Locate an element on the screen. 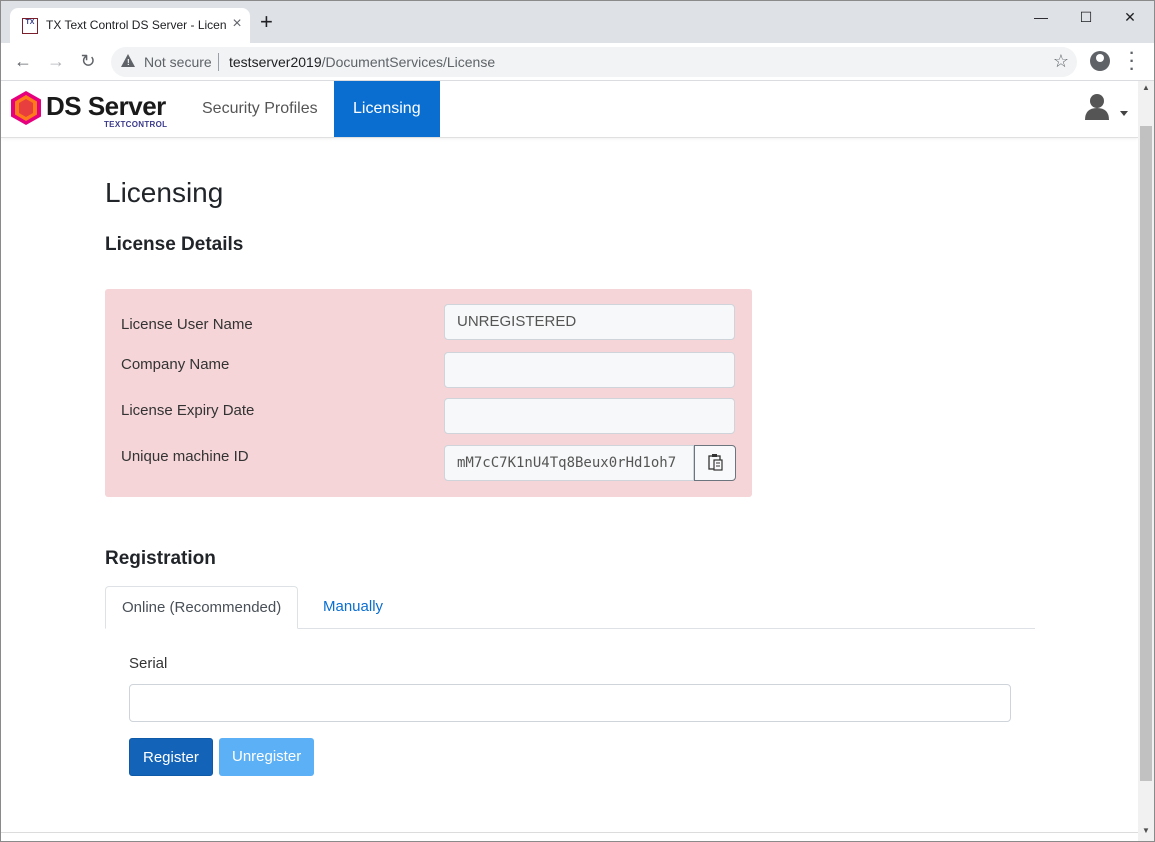 Image resolution: width=1155 pixels, height=842 pixels. page-title: Licensing is located at coordinates (164, 192).